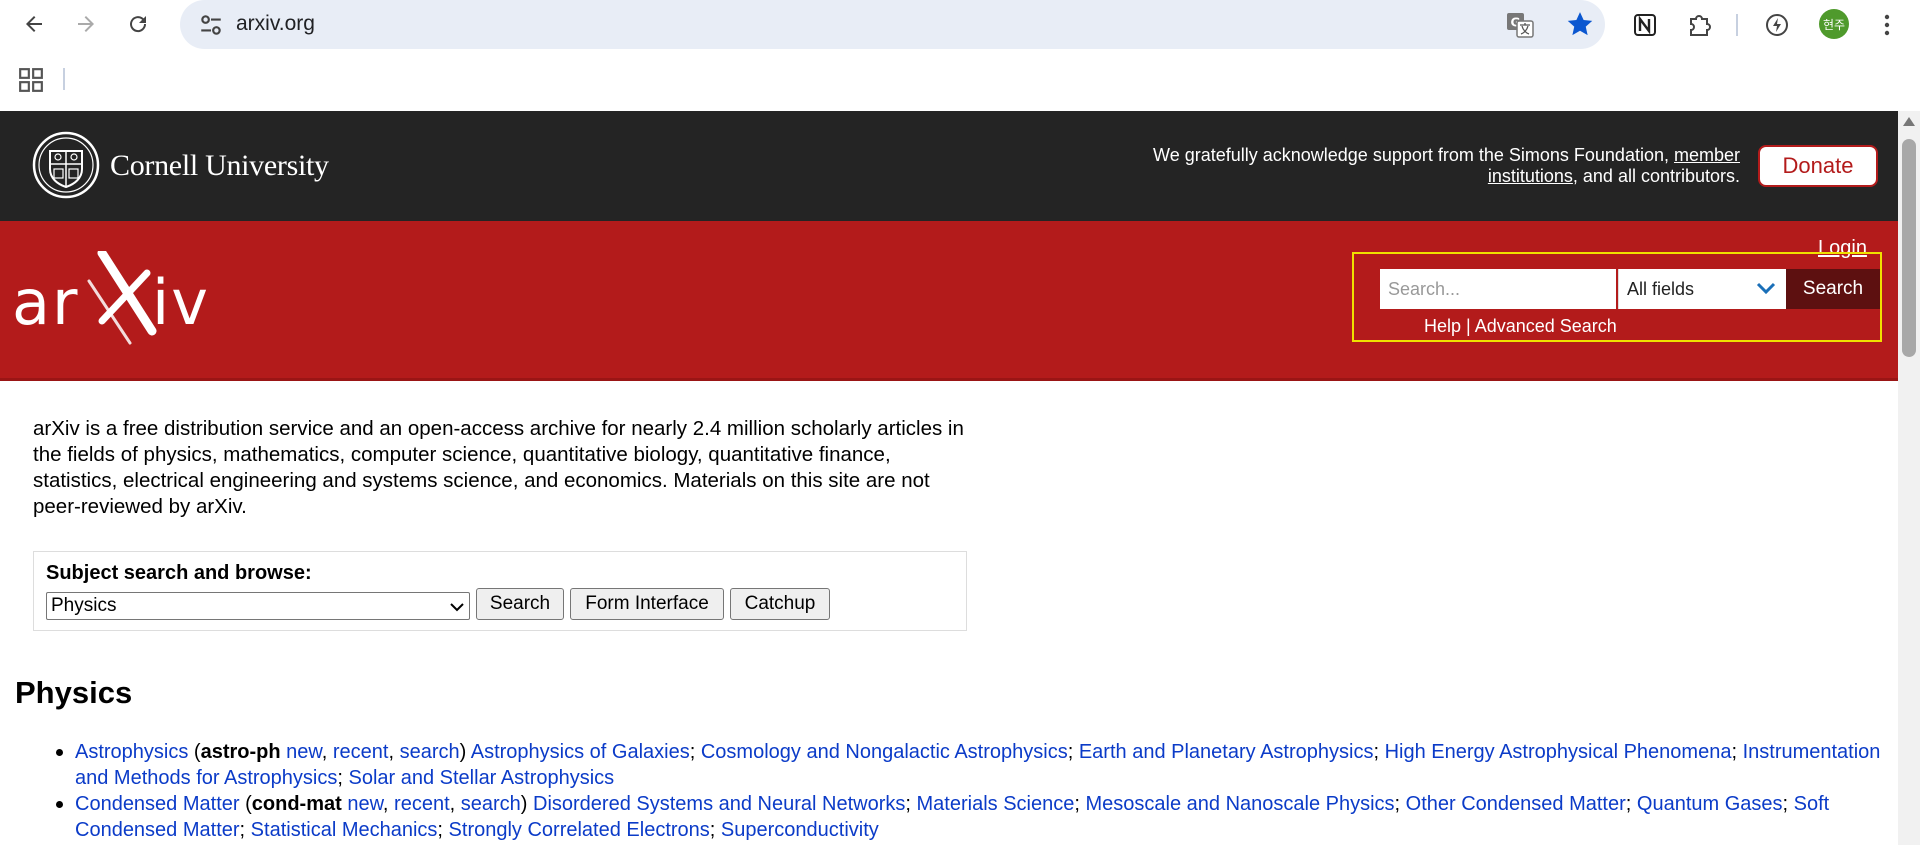  I want to click on page-scrollbar, so click(1909, 478).